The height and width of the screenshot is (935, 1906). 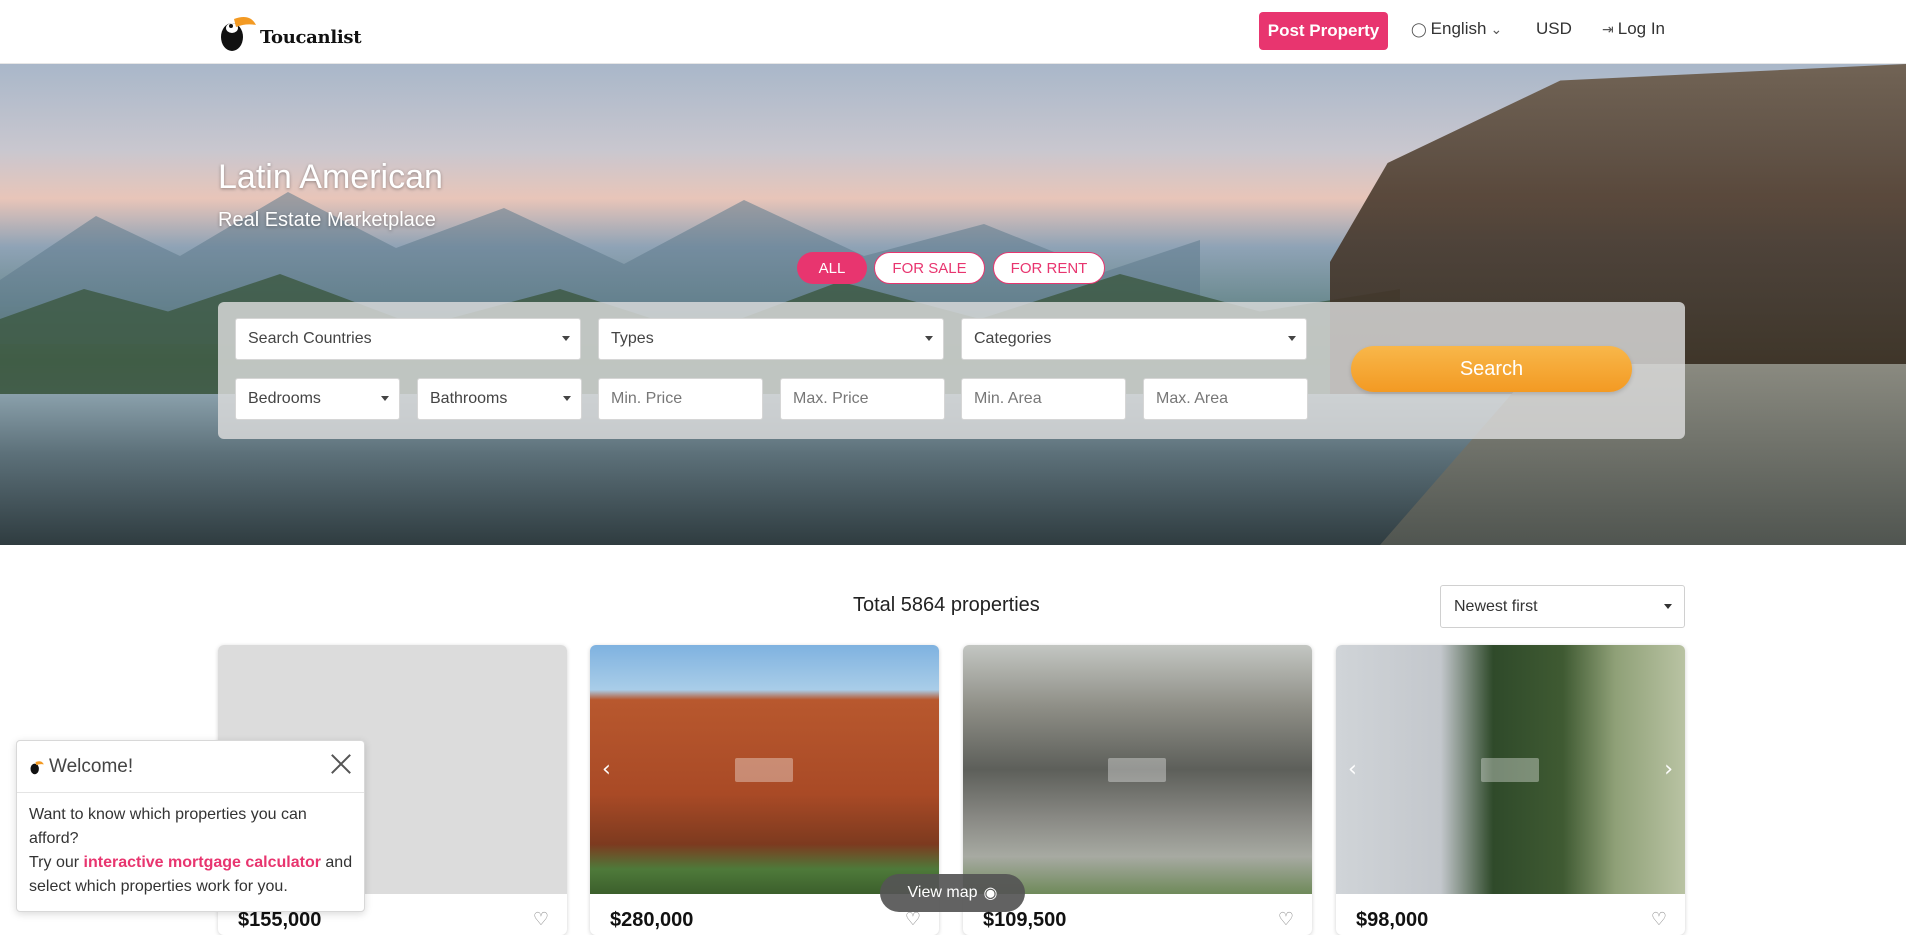 I want to click on welcome-line2-prefix: Try our, so click(x=56, y=862).